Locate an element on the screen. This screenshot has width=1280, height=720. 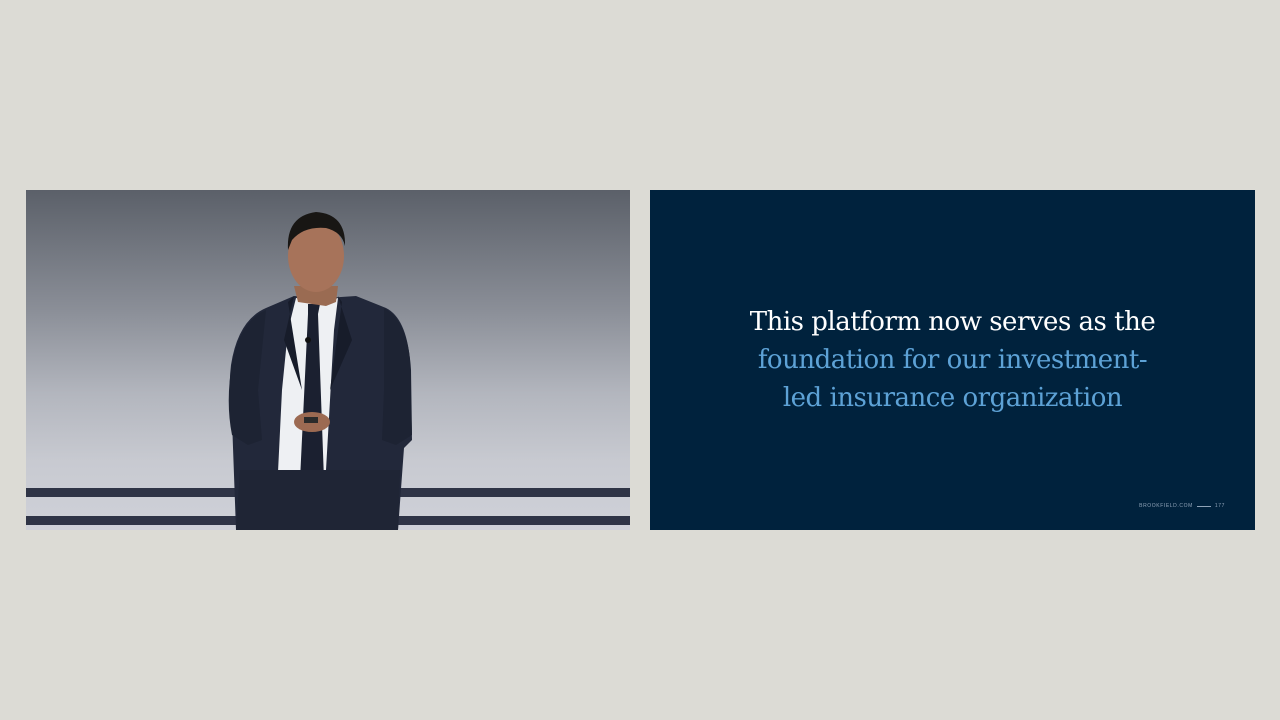
slide-headline-line-1: This platform now serves as the is located at coordinates (952, 322).